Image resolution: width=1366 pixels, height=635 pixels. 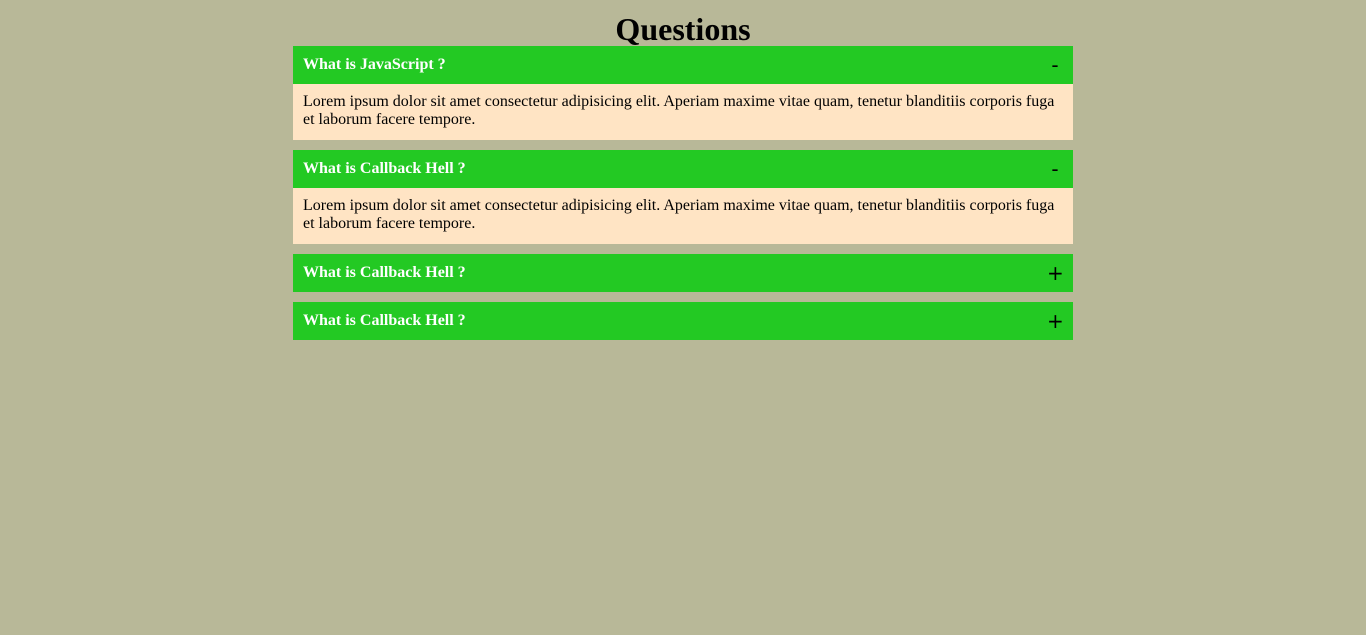 What do you see at coordinates (683, 29) in the screenshot?
I see `page-title: Questions` at bounding box center [683, 29].